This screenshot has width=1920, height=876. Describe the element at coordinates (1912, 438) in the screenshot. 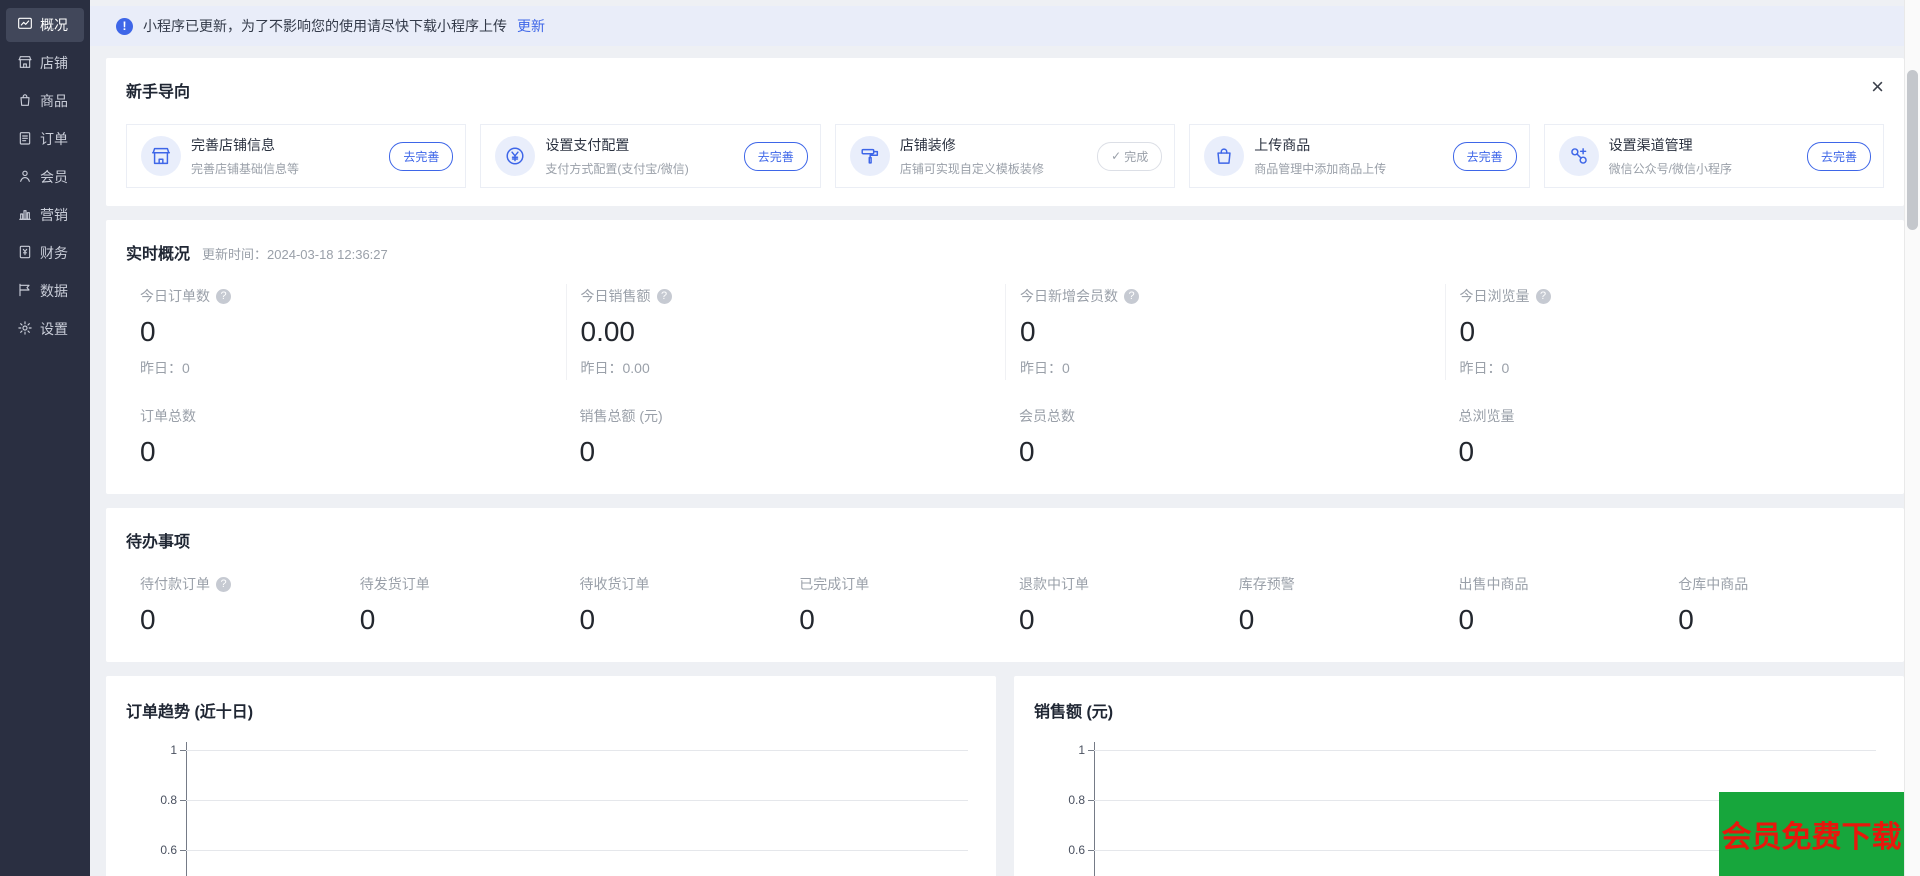

I see `scrollbar-track` at that location.